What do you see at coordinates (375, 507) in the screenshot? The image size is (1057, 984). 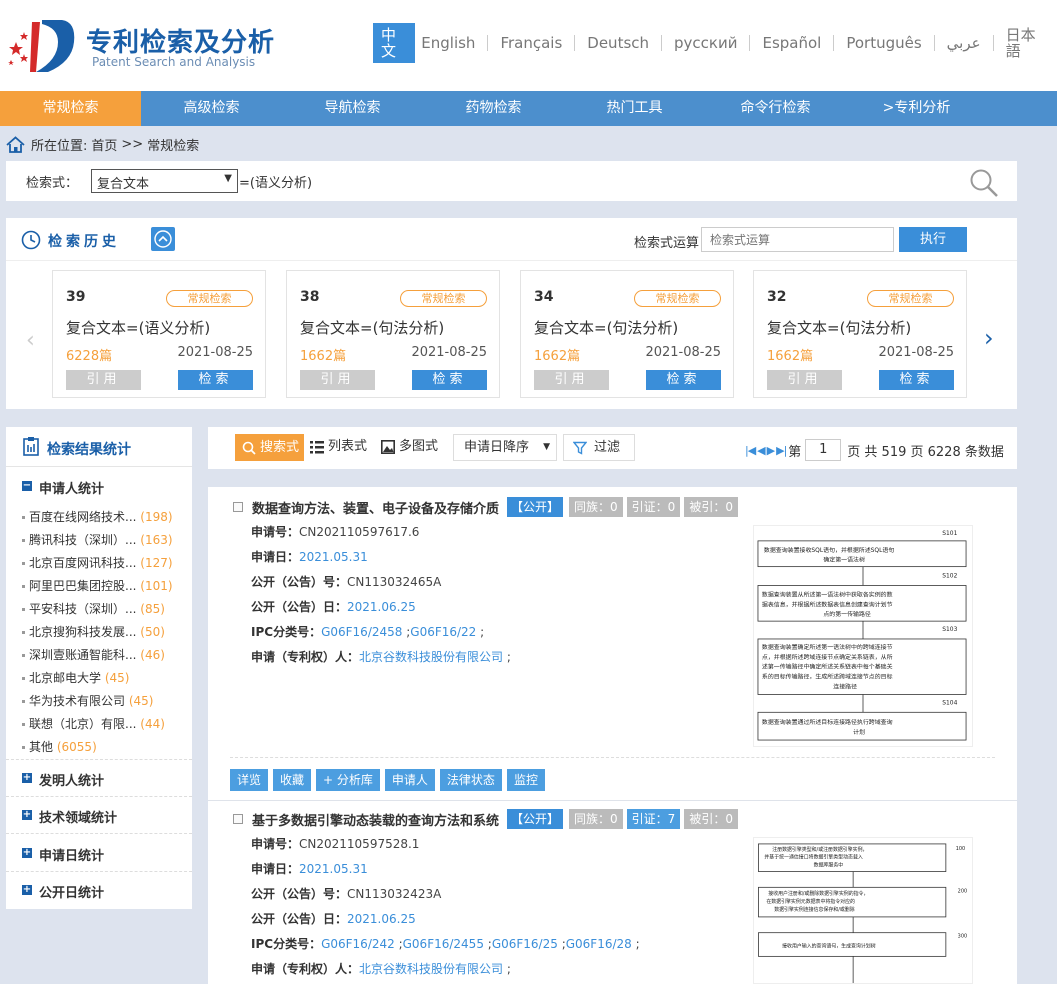 I see `result-title: 数据查询方法、装置、电子设备及存储介质` at bounding box center [375, 507].